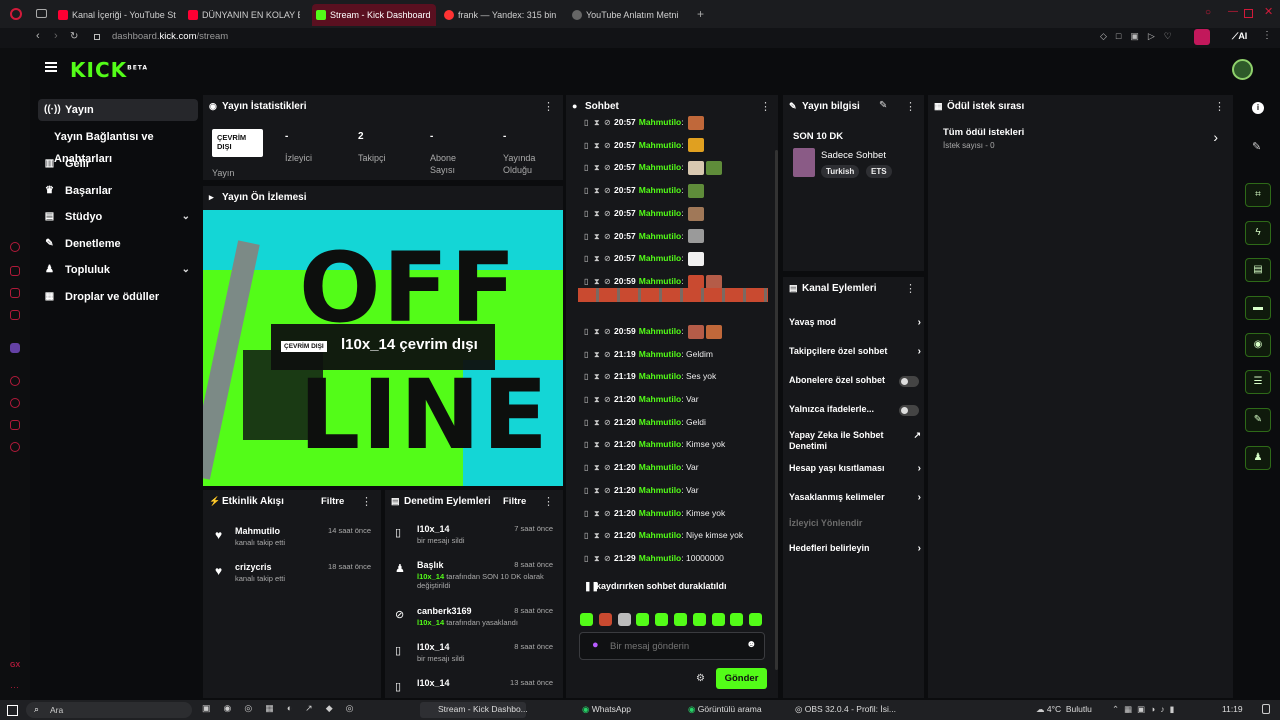  What do you see at coordinates (15, 403) in the screenshot?
I see `history-icon` at bounding box center [15, 403].